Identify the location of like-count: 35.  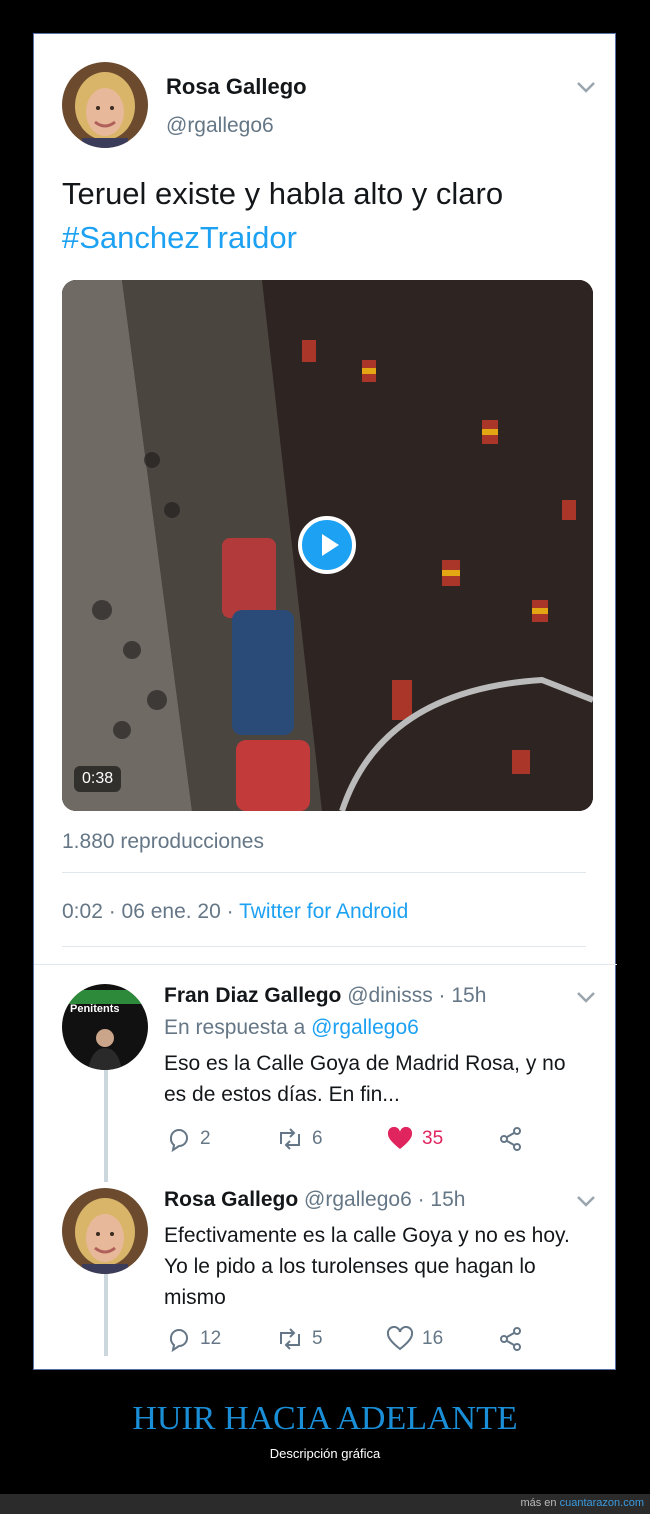
(433, 1138).